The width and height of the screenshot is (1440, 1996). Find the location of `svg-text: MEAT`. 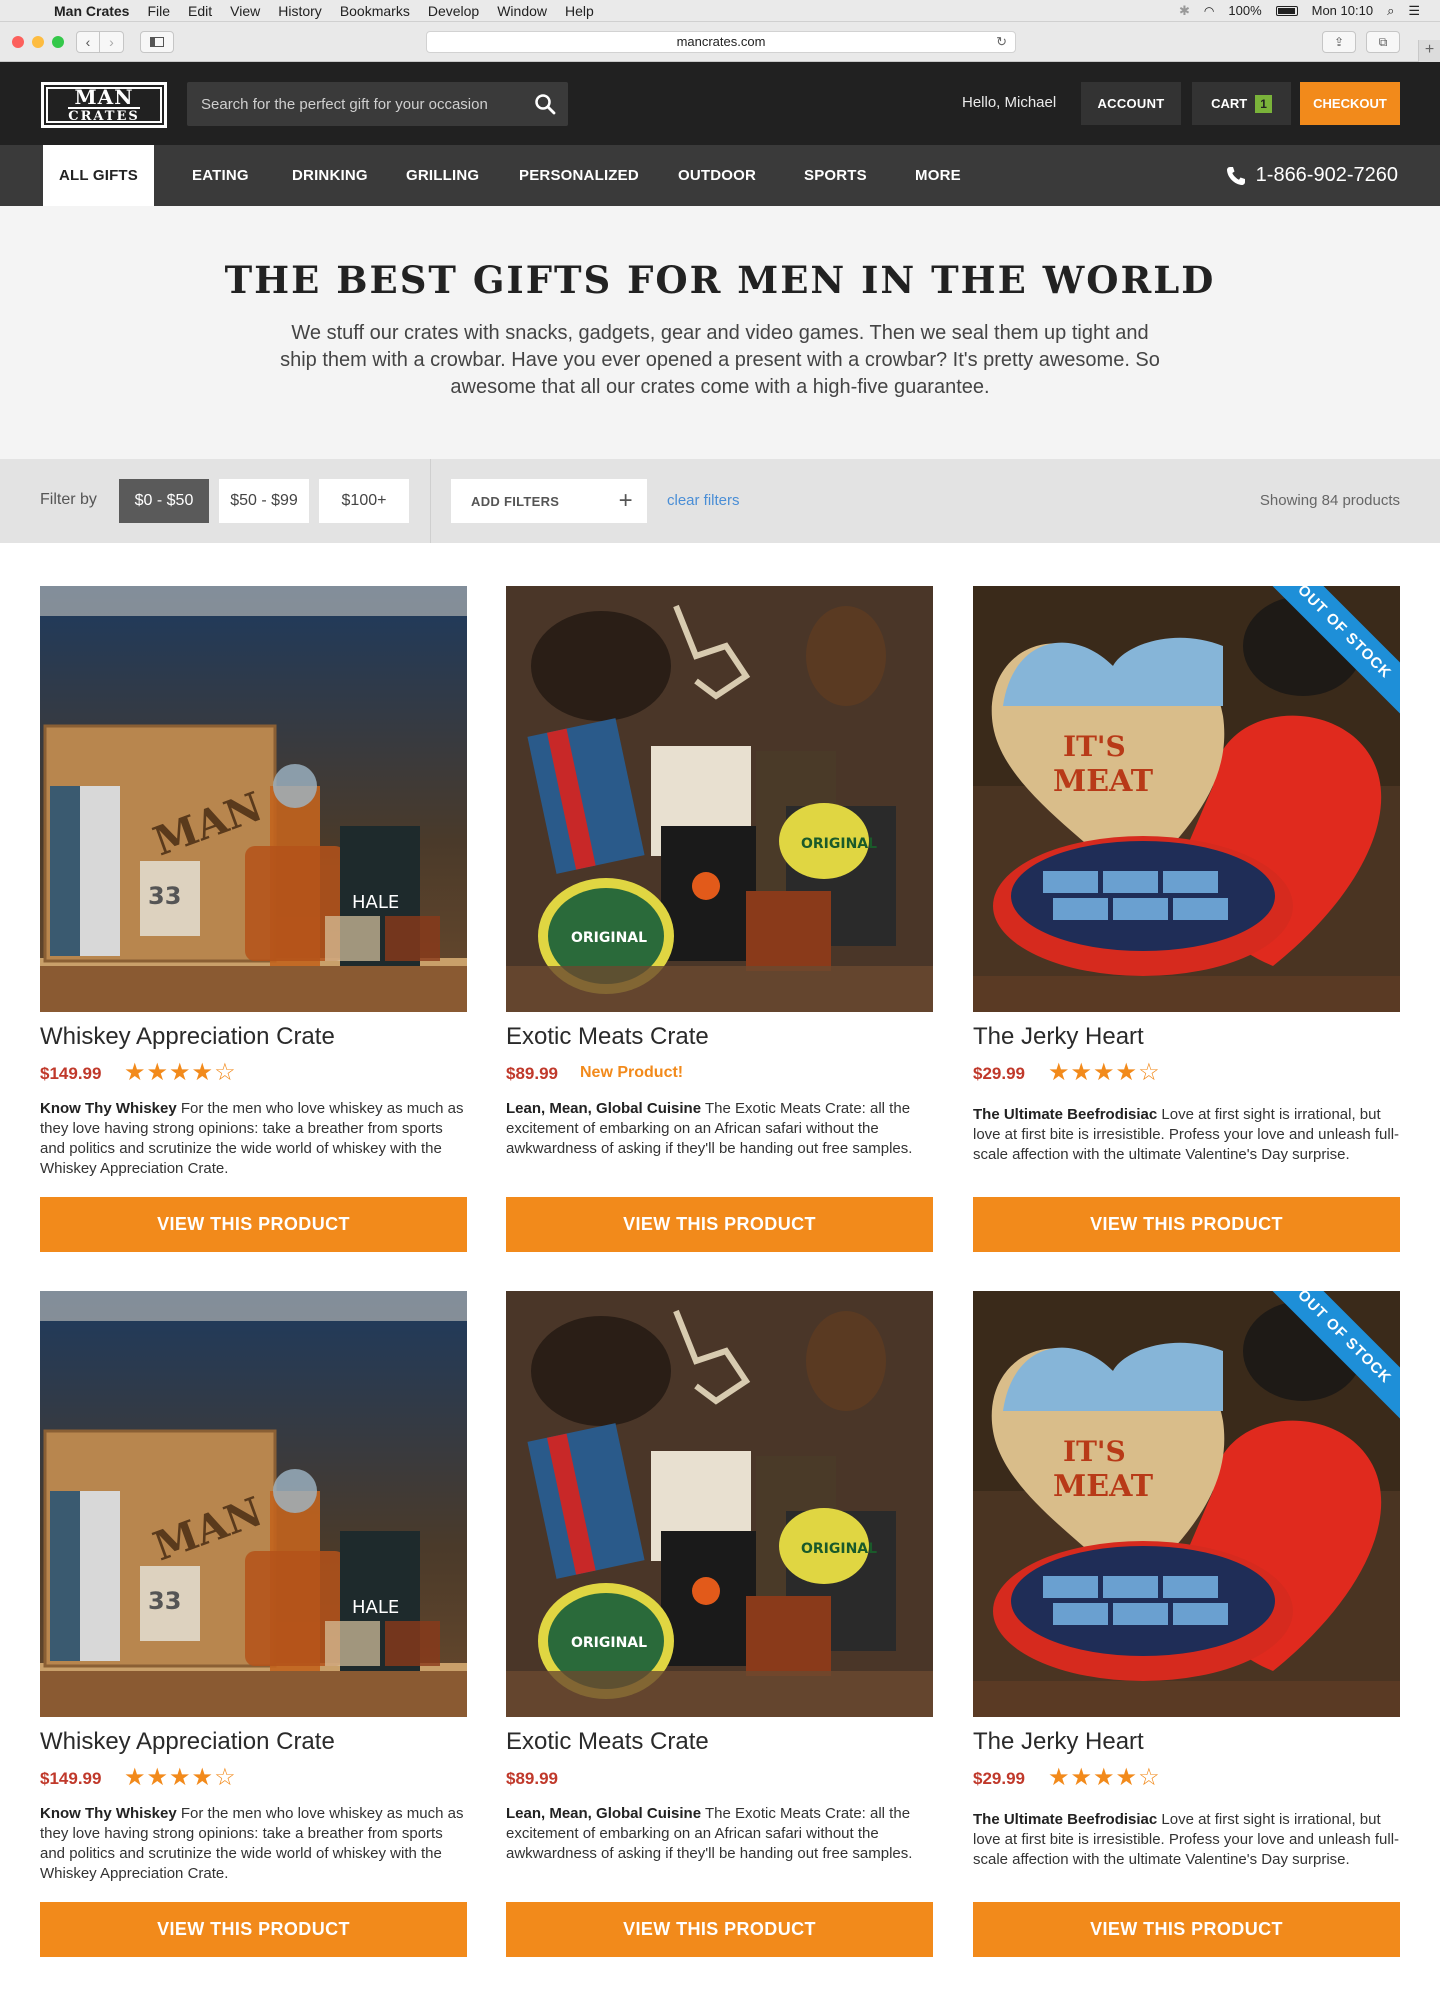

svg-text: MEAT is located at coordinates (1103, 1486).